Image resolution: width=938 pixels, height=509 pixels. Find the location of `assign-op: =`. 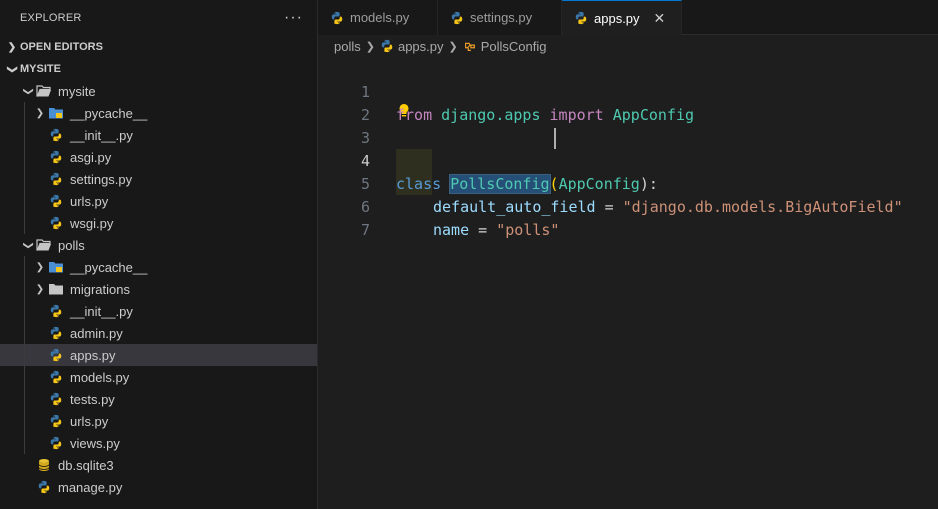

assign-op: = is located at coordinates (483, 230).